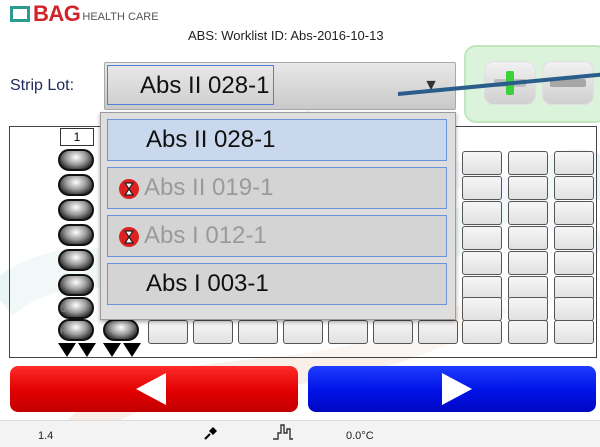  I want to click on option-label: Abs II 028-1, so click(211, 139).